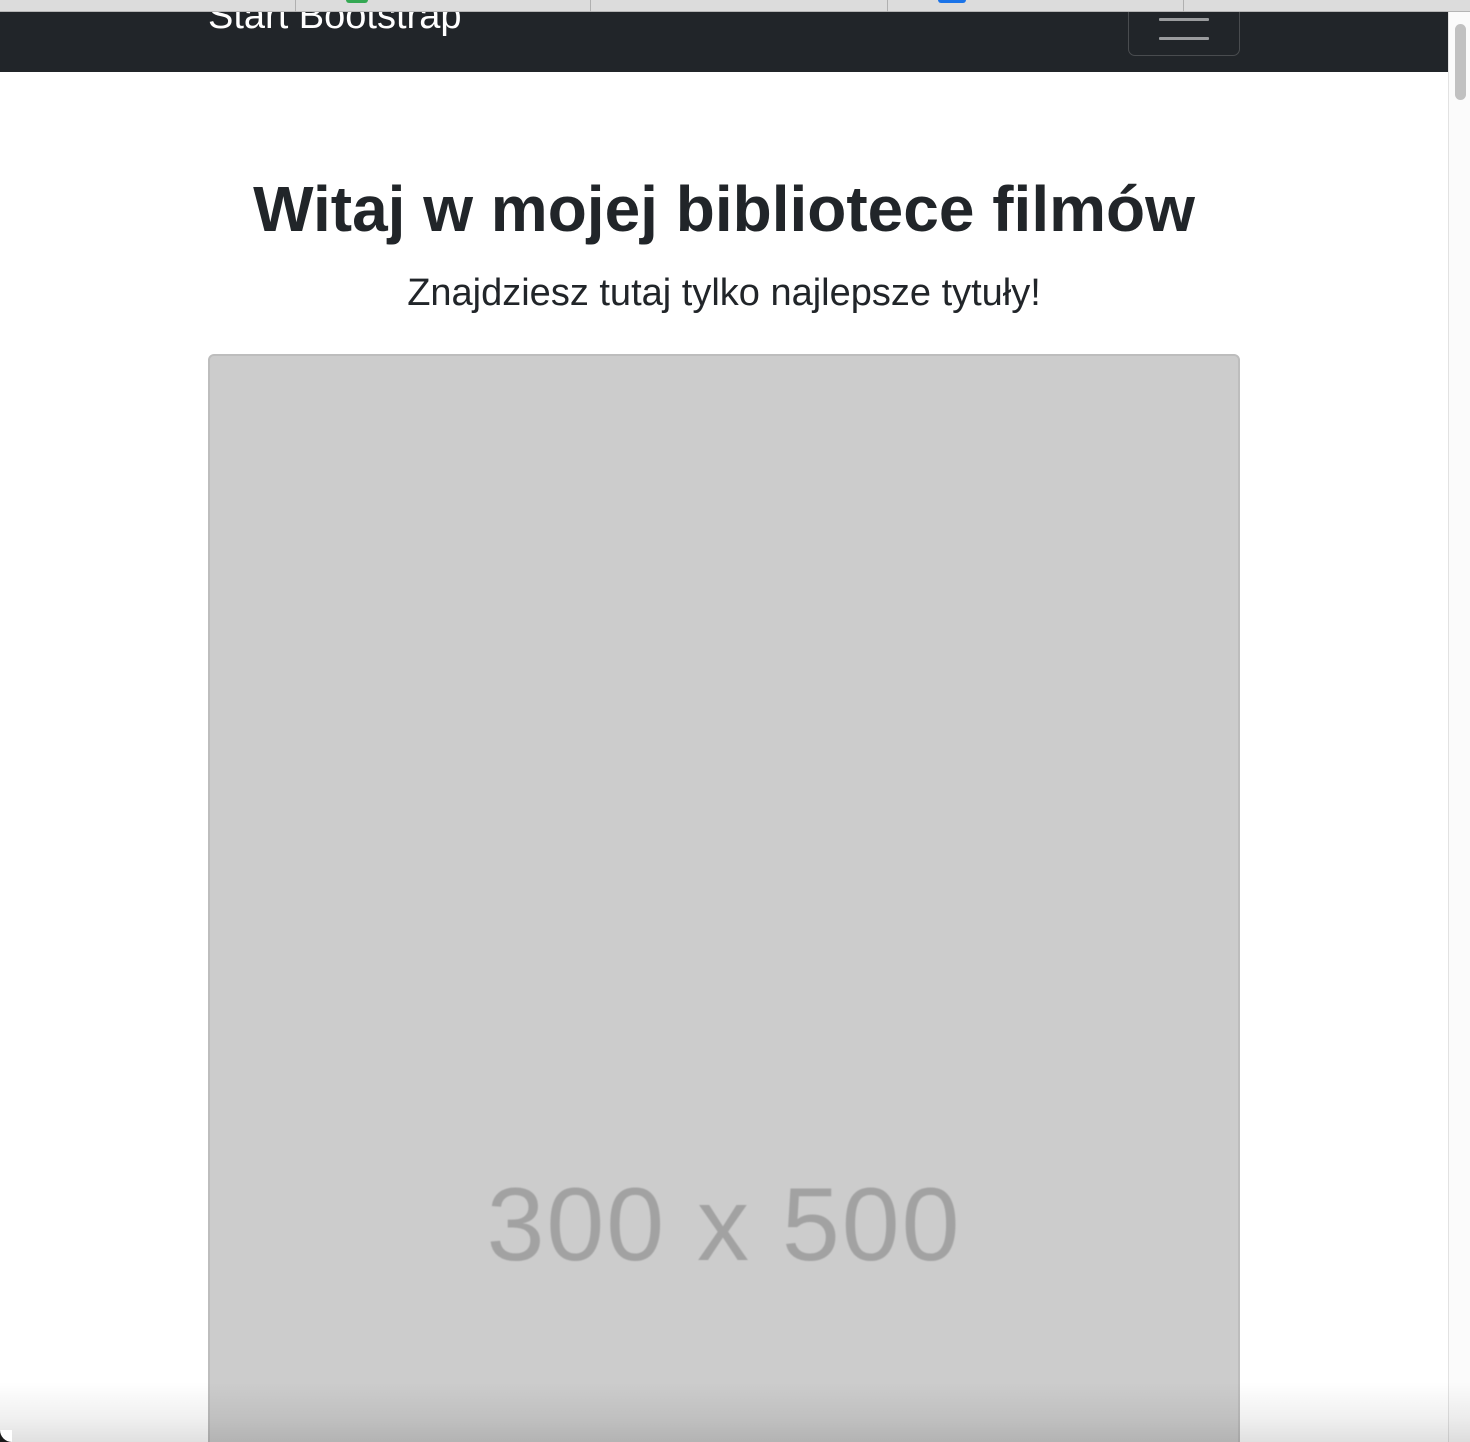  I want to click on page-lead-text: Znajdziesz tutaj tylko najlepsze tytuły!, so click(724, 293).